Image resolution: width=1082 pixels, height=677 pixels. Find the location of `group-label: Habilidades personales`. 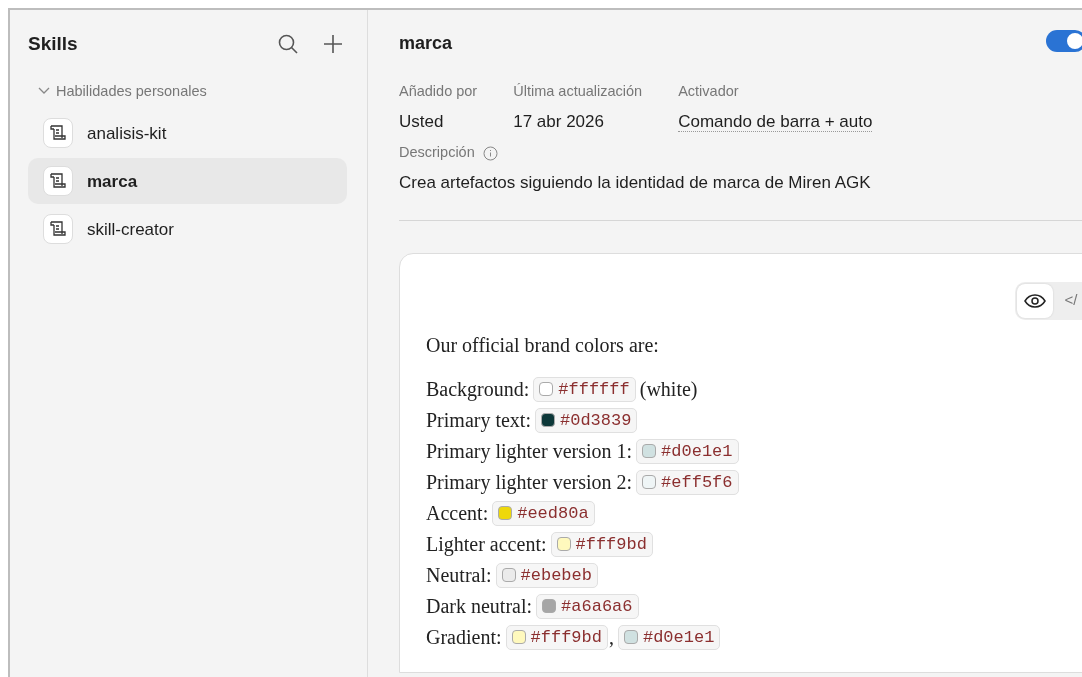

group-label: Habilidades personales is located at coordinates (131, 91).